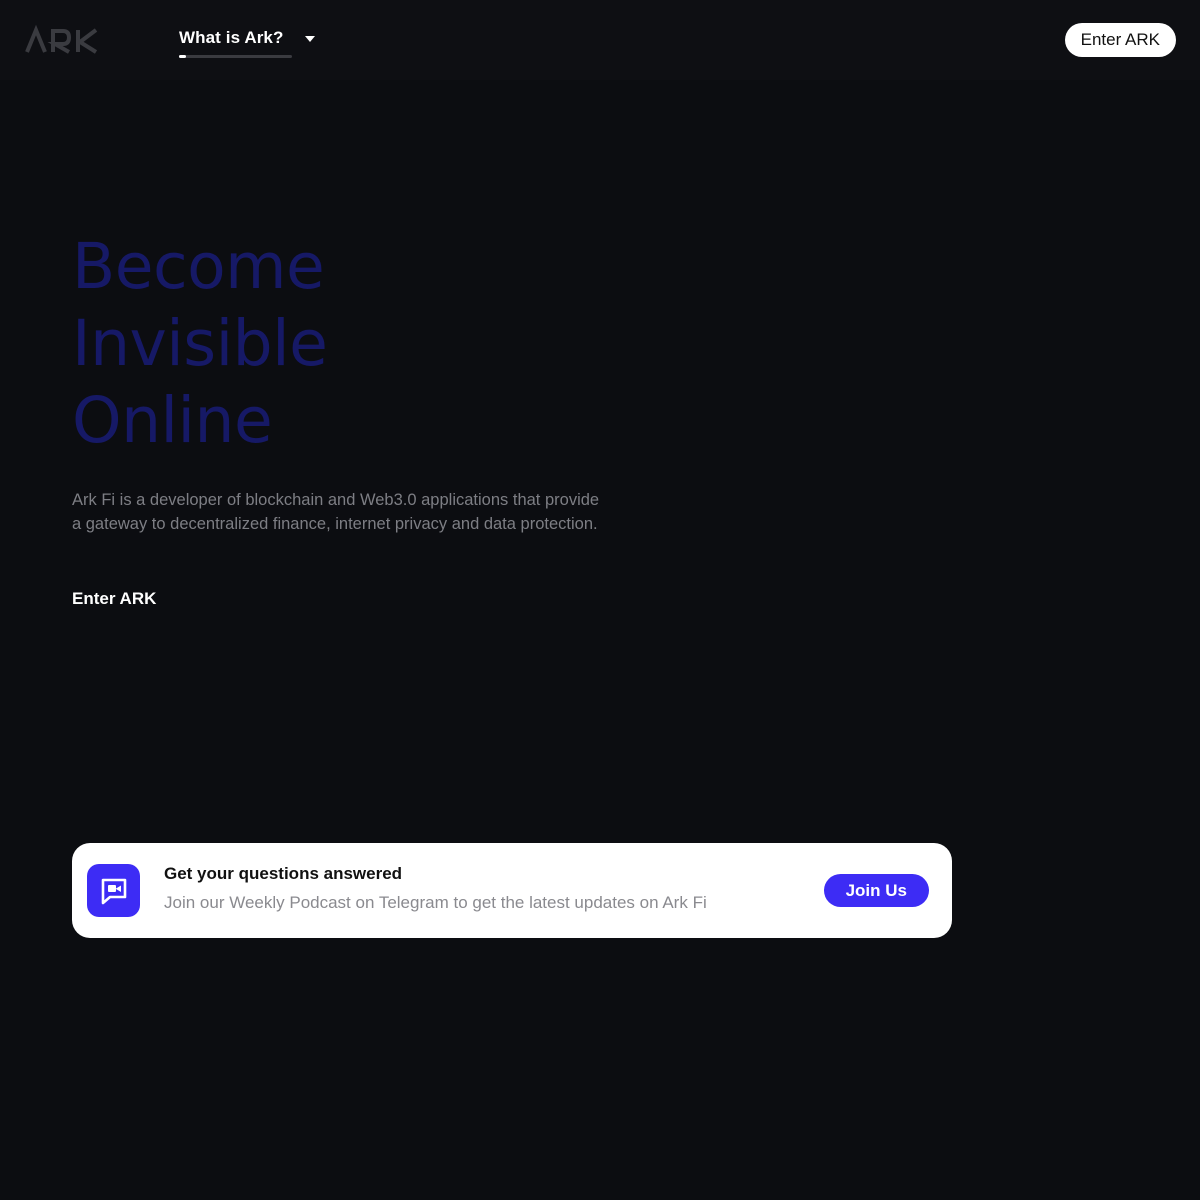 This screenshot has height=1200, width=1200. What do you see at coordinates (283, 873) in the screenshot?
I see `podcast-card-title: Get your questions answered` at bounding box center [283, 873].